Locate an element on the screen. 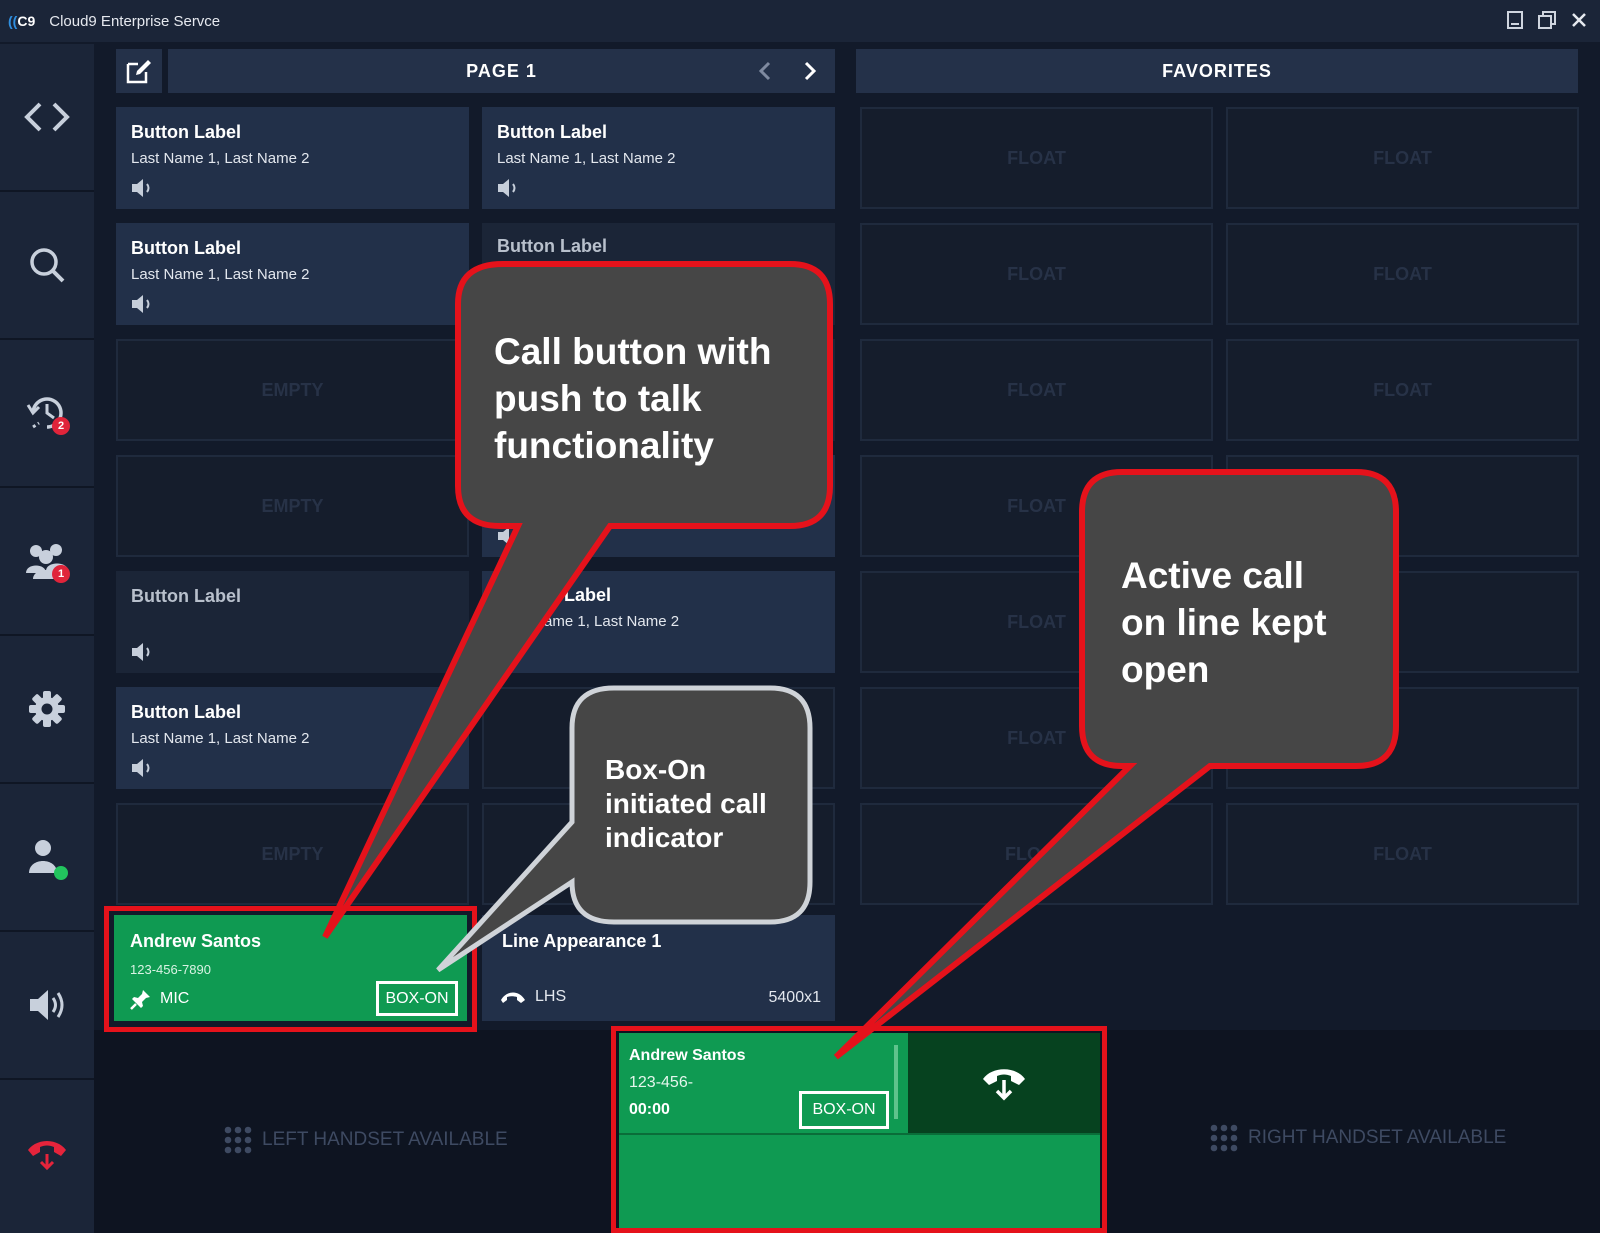  chevron-right-icon is located at coordinates (810, 71).